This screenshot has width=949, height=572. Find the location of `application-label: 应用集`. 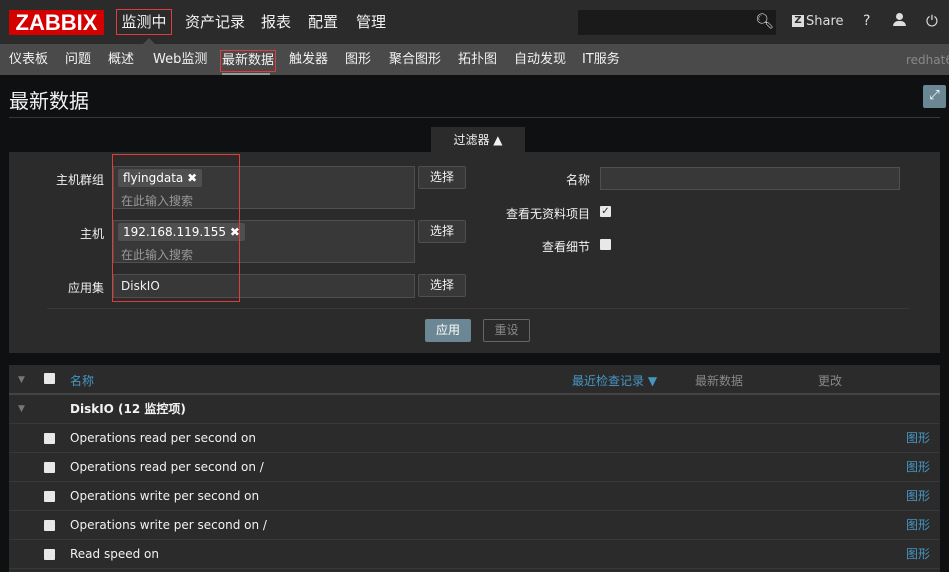

application-label: 应用集 is located at coordinates (85, 288).